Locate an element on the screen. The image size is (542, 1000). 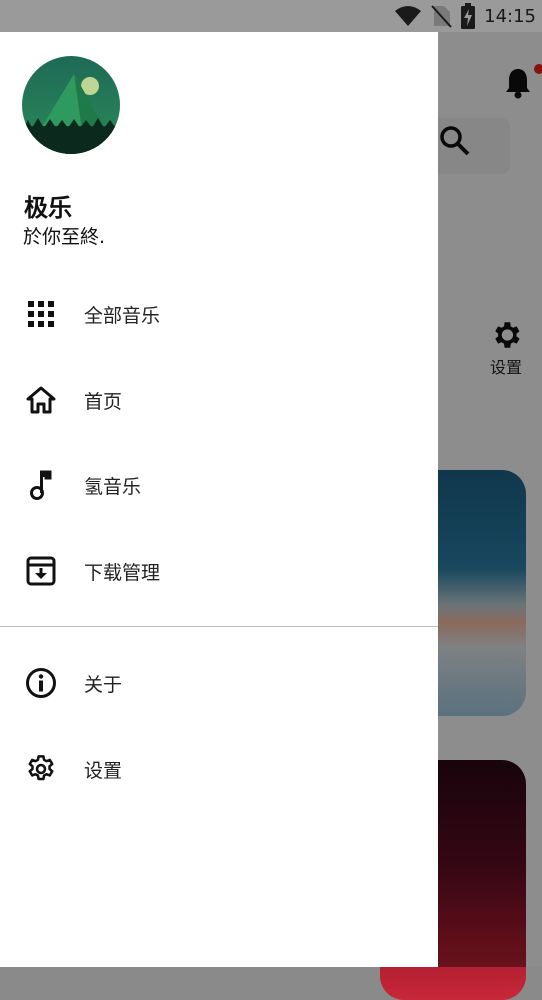
grid-icon is located at coordinates (41, 314).